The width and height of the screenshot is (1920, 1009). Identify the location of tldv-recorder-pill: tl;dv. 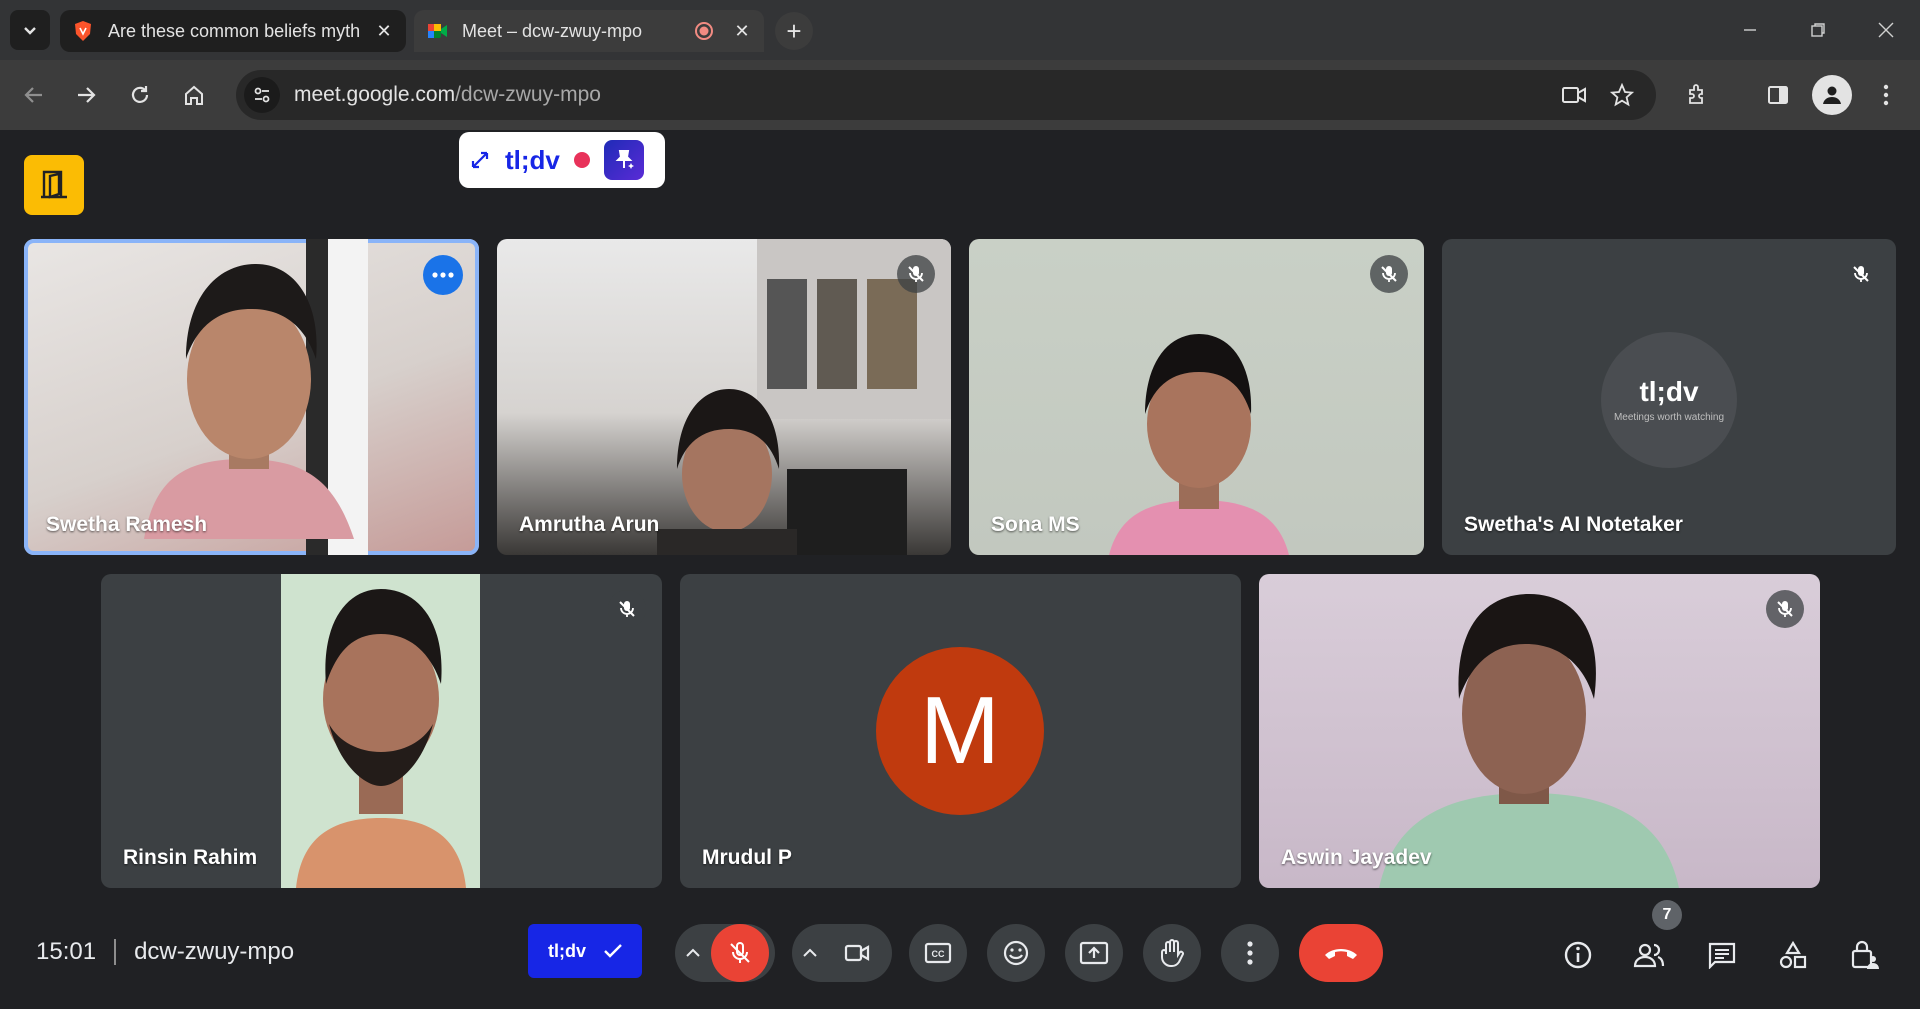
(562, 160).